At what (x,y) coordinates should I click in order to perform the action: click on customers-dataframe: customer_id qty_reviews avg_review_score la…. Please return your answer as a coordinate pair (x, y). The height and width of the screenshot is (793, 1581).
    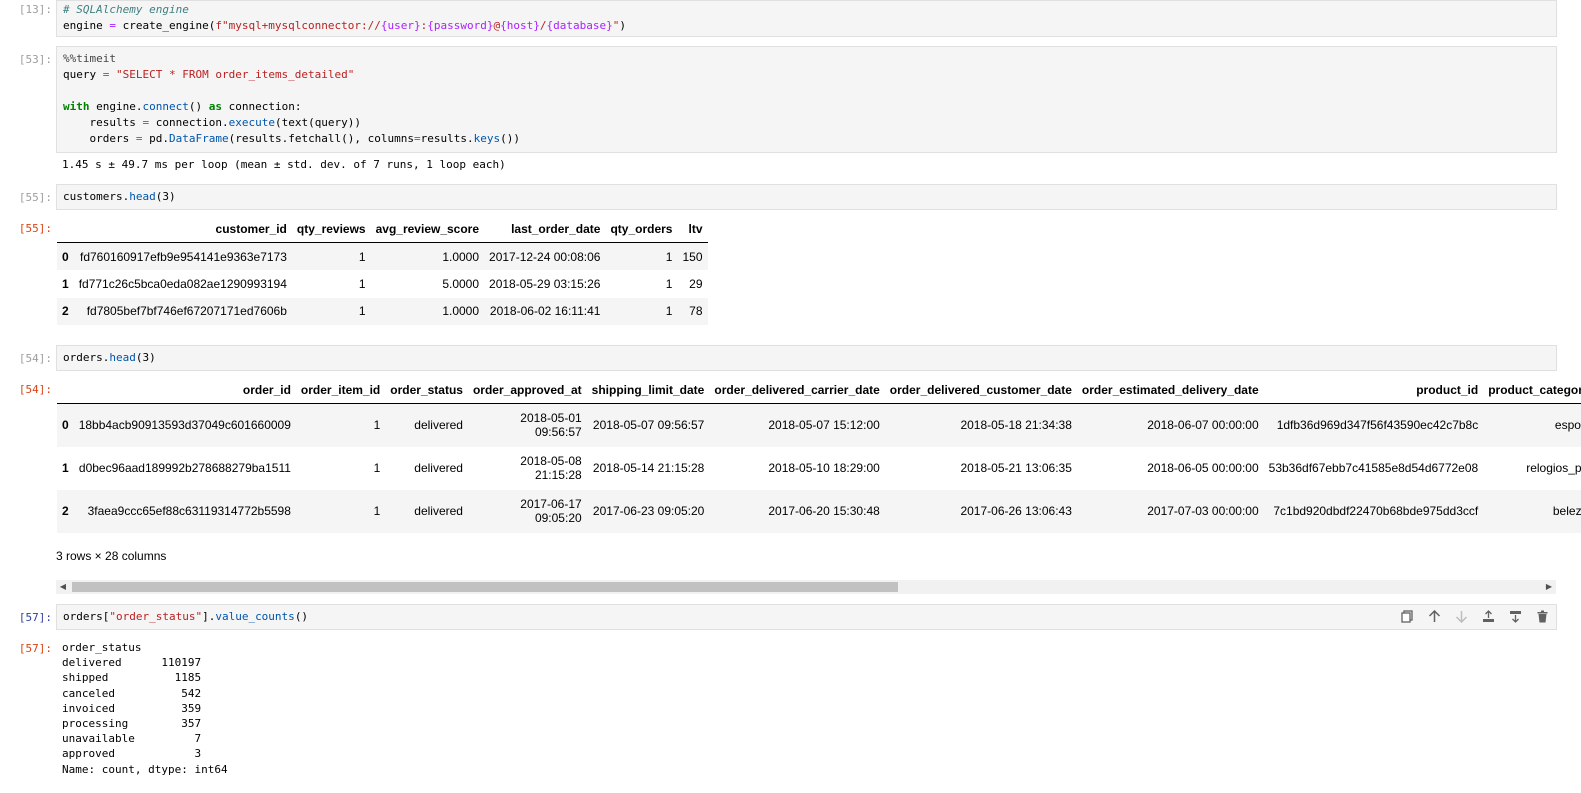
    Looking at the image, I should click on (382, 270).